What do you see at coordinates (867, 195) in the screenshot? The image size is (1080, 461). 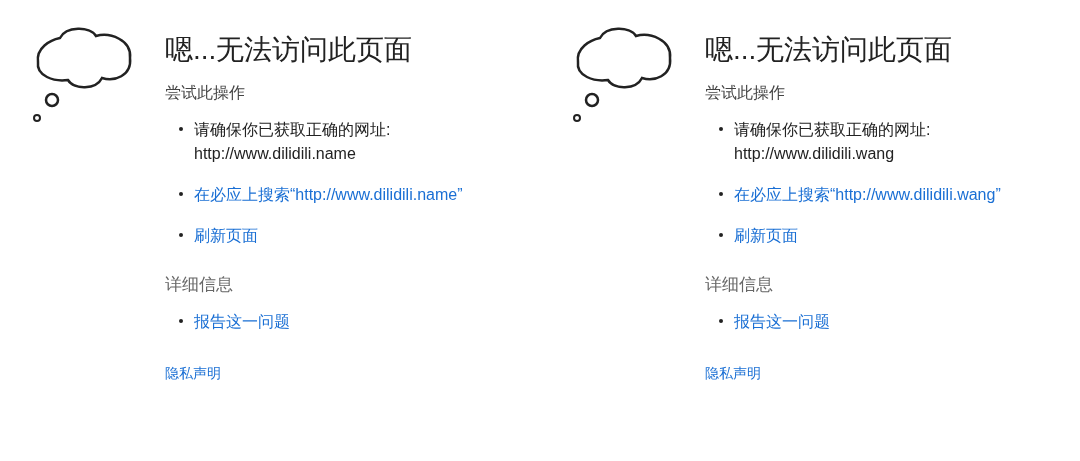 I see `action-link: 在必应上搜索“http://www.dilidili.wang”` at bounding box center [867, 195].